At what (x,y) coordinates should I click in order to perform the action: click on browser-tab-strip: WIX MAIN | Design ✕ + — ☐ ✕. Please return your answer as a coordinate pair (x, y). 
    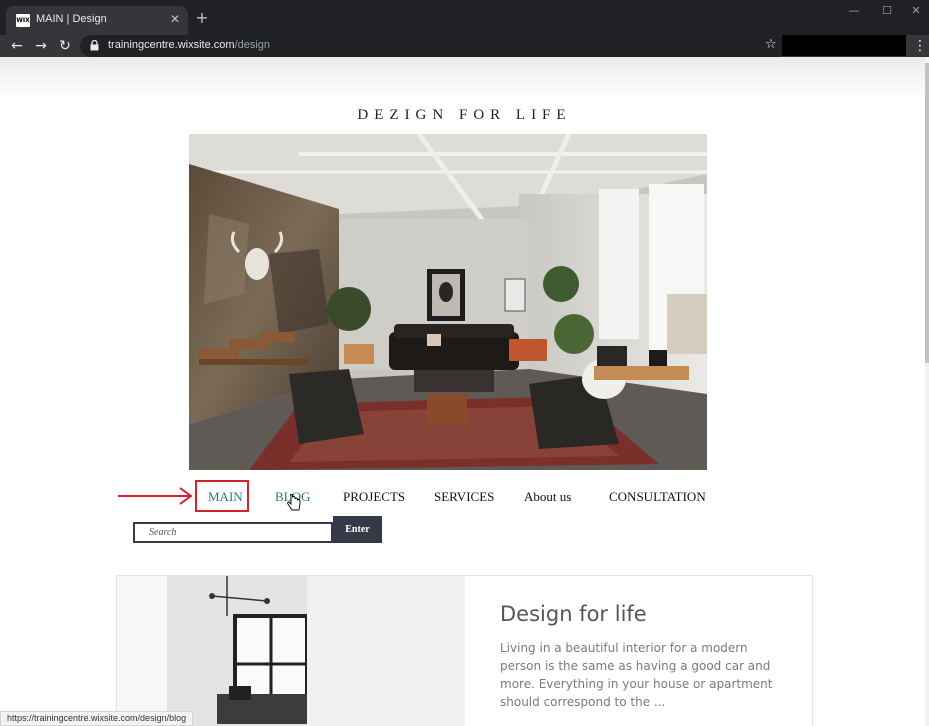
    Looking at the image, I should click on (464, 17).